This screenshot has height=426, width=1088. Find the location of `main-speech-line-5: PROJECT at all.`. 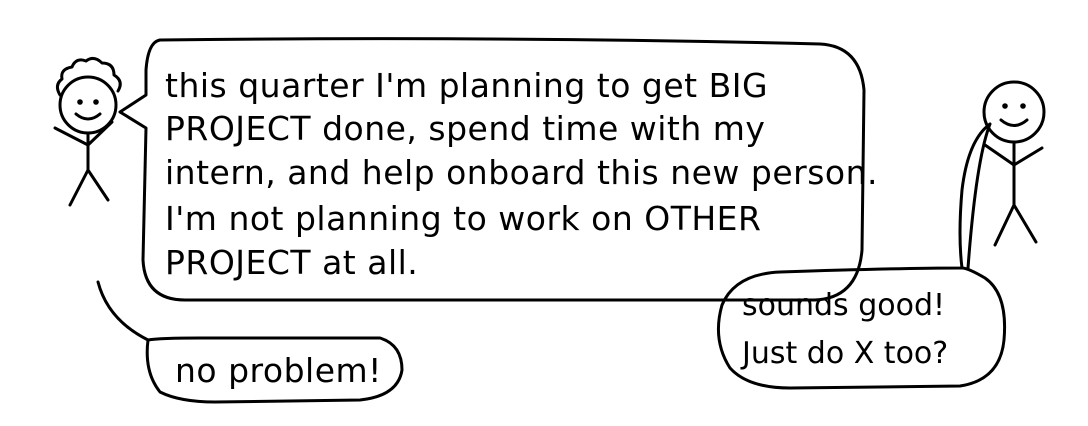

main-speech-line-5: PROJECT at all. is located at coordinates (291, 262).